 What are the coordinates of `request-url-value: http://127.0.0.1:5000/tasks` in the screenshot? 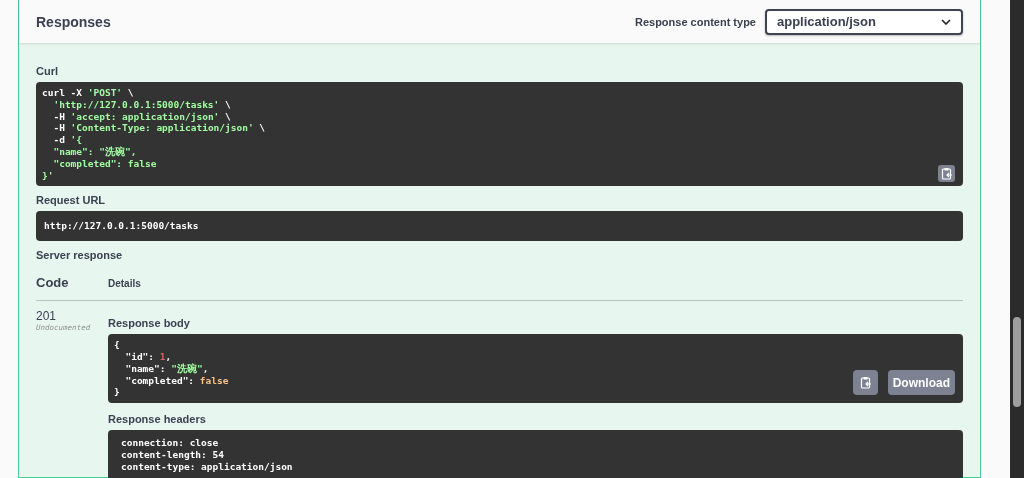 It's located at (499, 226).